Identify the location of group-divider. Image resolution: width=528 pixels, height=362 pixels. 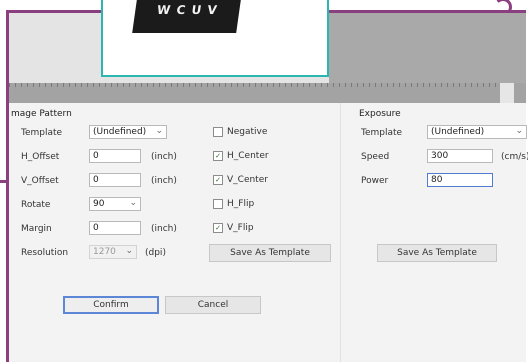
(340, 232).